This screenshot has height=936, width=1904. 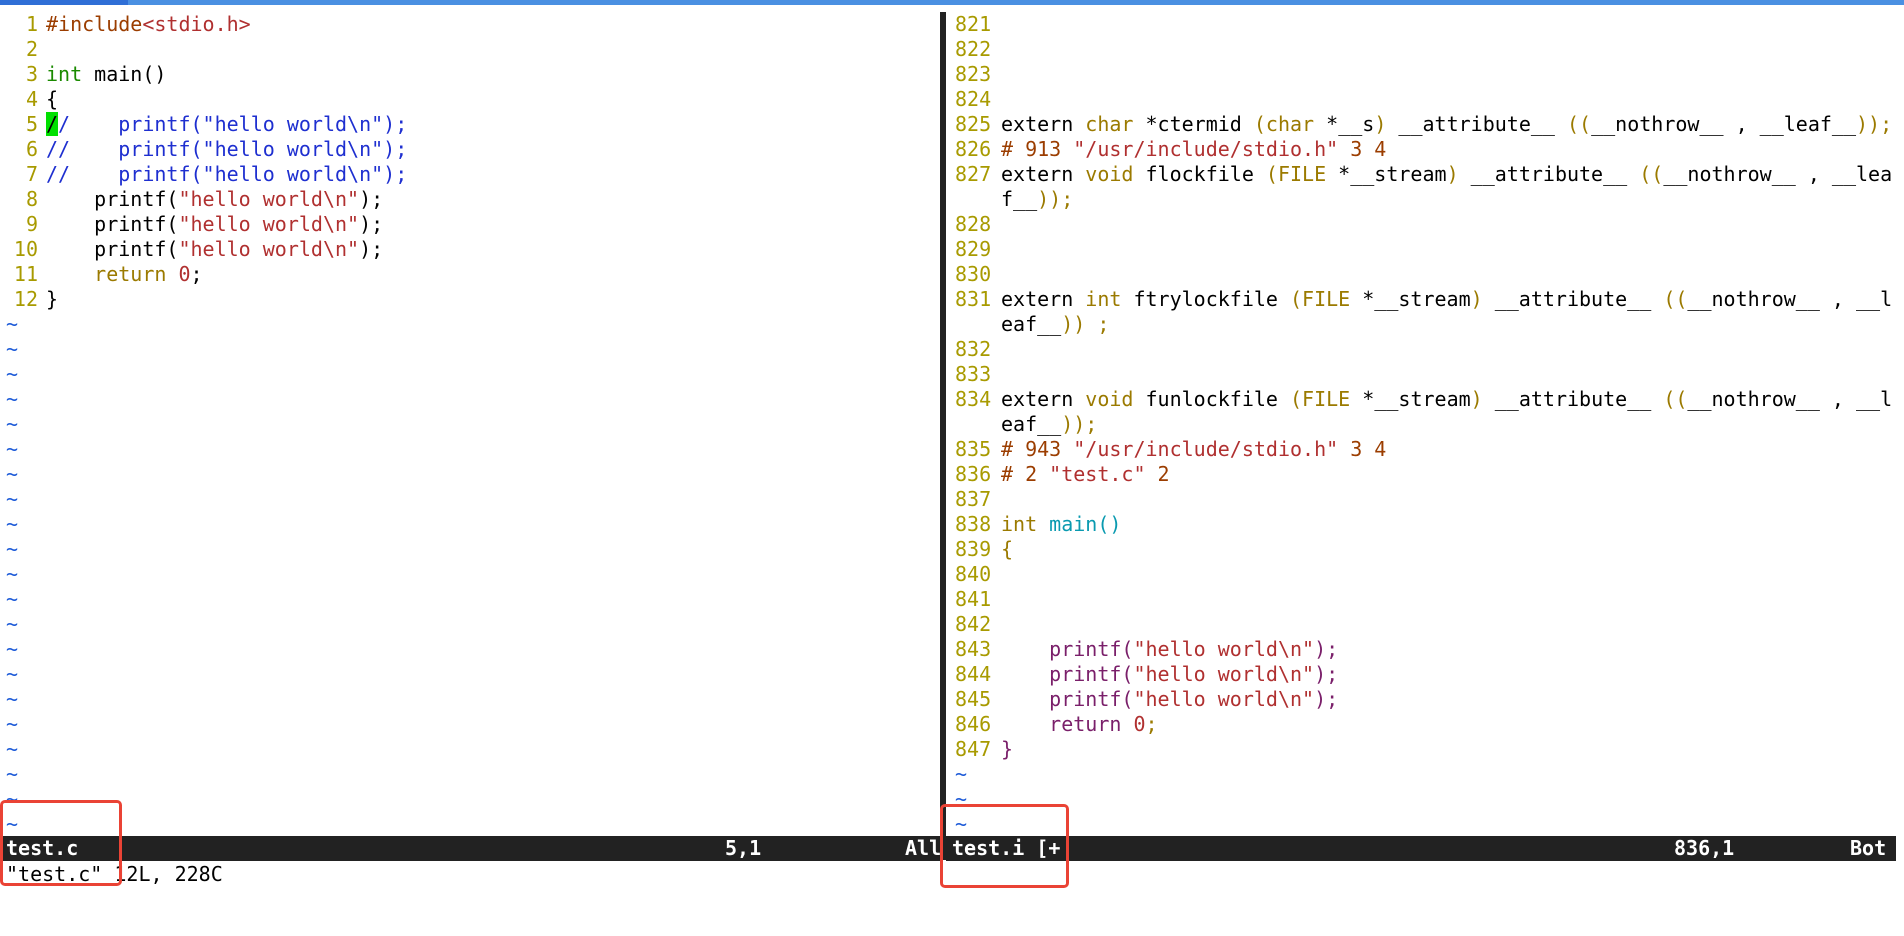 I want to click on code-token: int, so click(x=1019, y=524).